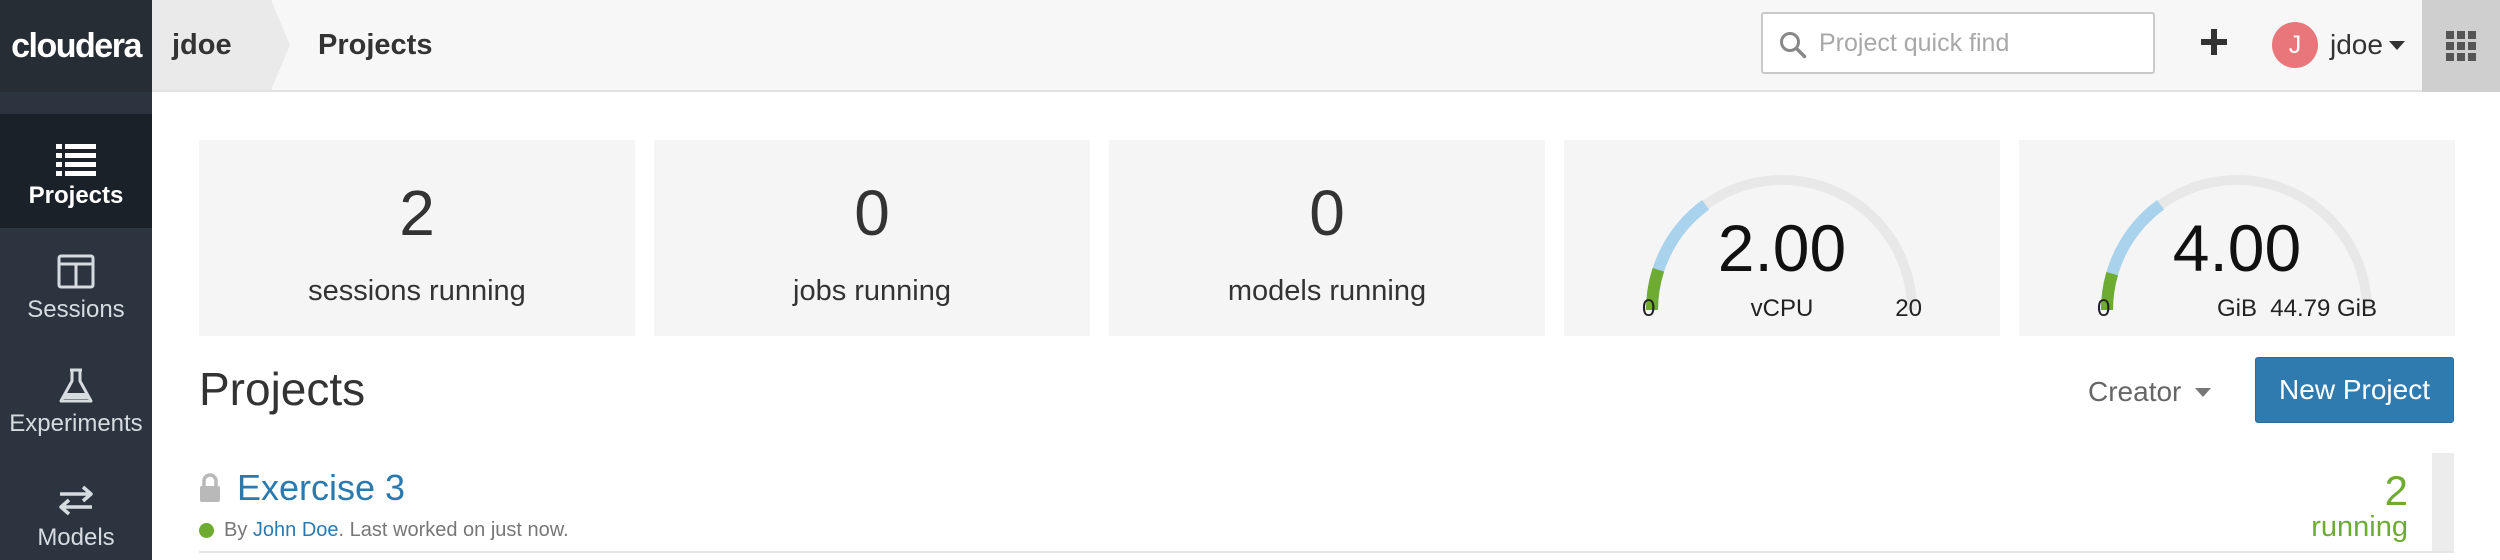  Describe the element at coordinates (236, 530) in the screenshot. I see `project-by-prefix: By` at that location.